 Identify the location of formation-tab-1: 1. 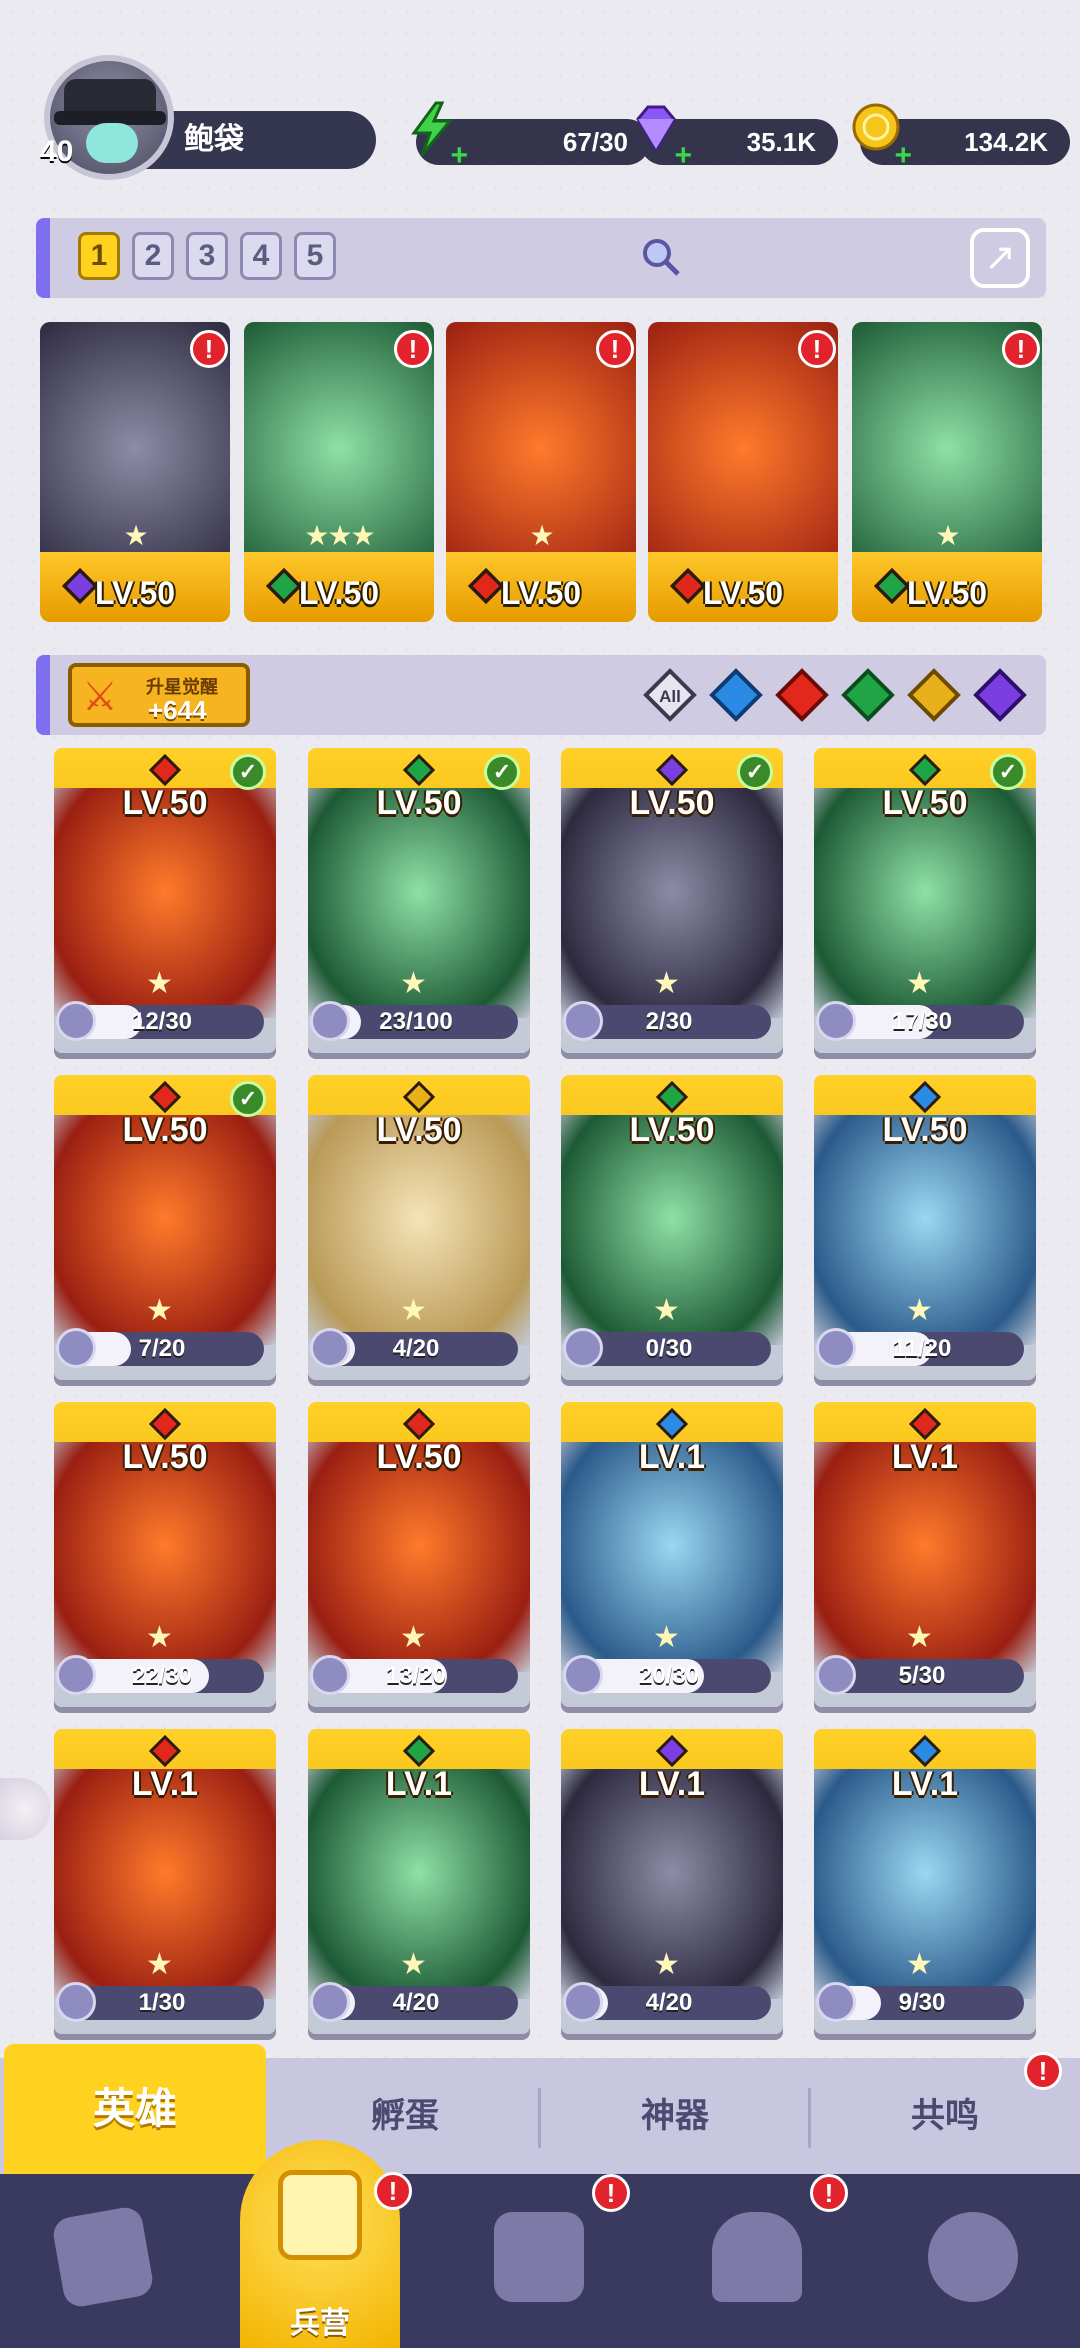
(99, 256).